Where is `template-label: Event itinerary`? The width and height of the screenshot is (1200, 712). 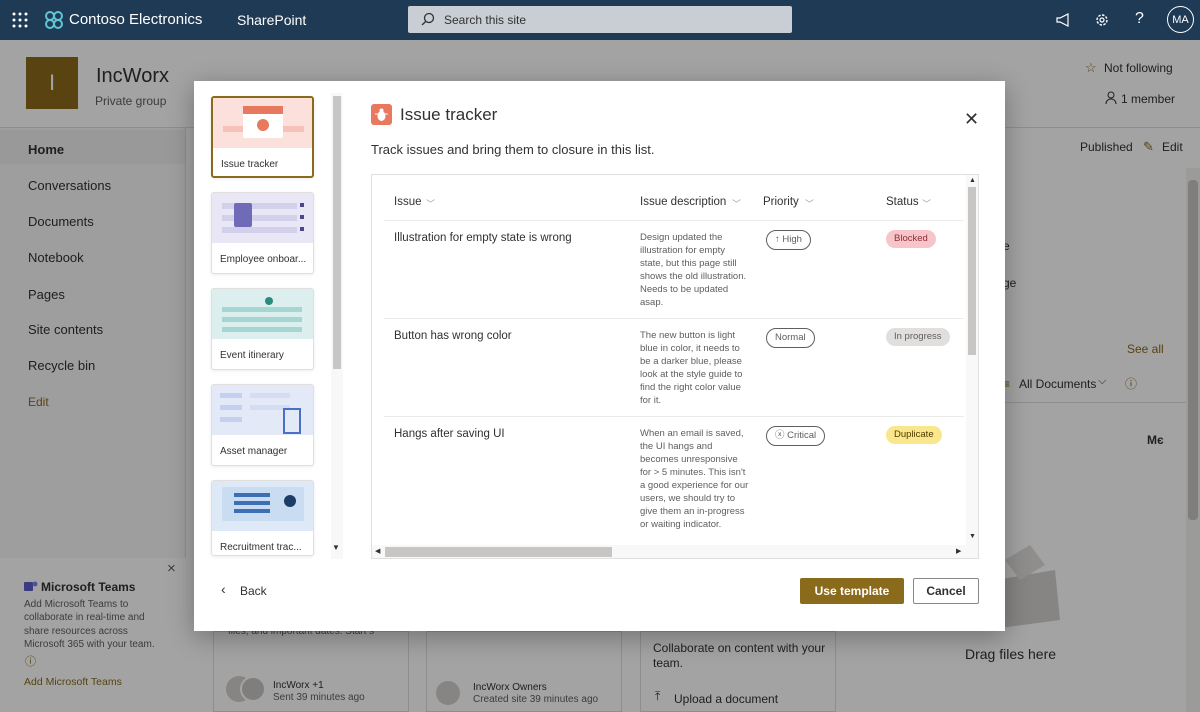
template-label: Event itinerary is located at coordinates (252, 355).